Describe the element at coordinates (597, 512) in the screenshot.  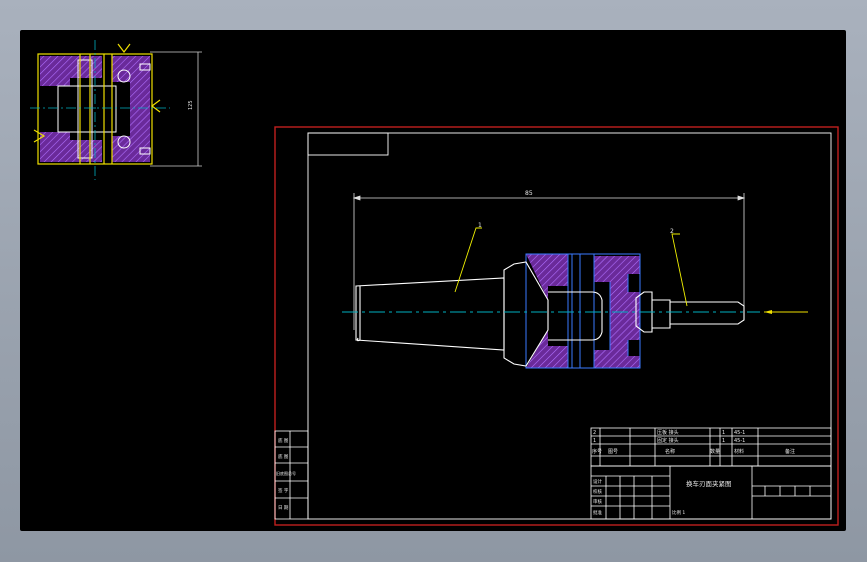
I see `sign-row-label: 批准` at that location.